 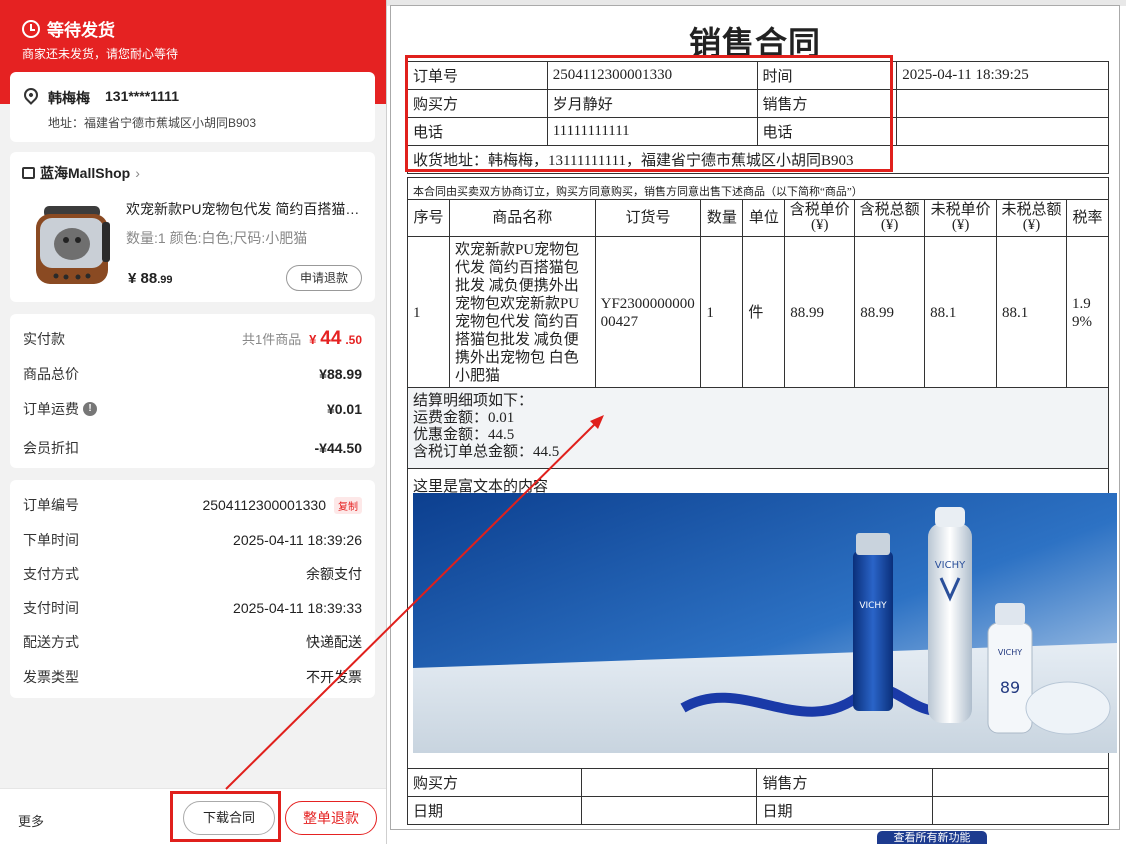 I want to click on info-icon: !, so click(x=90, y=409).